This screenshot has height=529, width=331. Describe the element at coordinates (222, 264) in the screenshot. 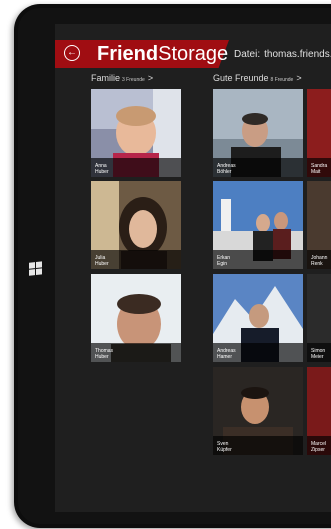

I see `last-name: Egin` at that location.